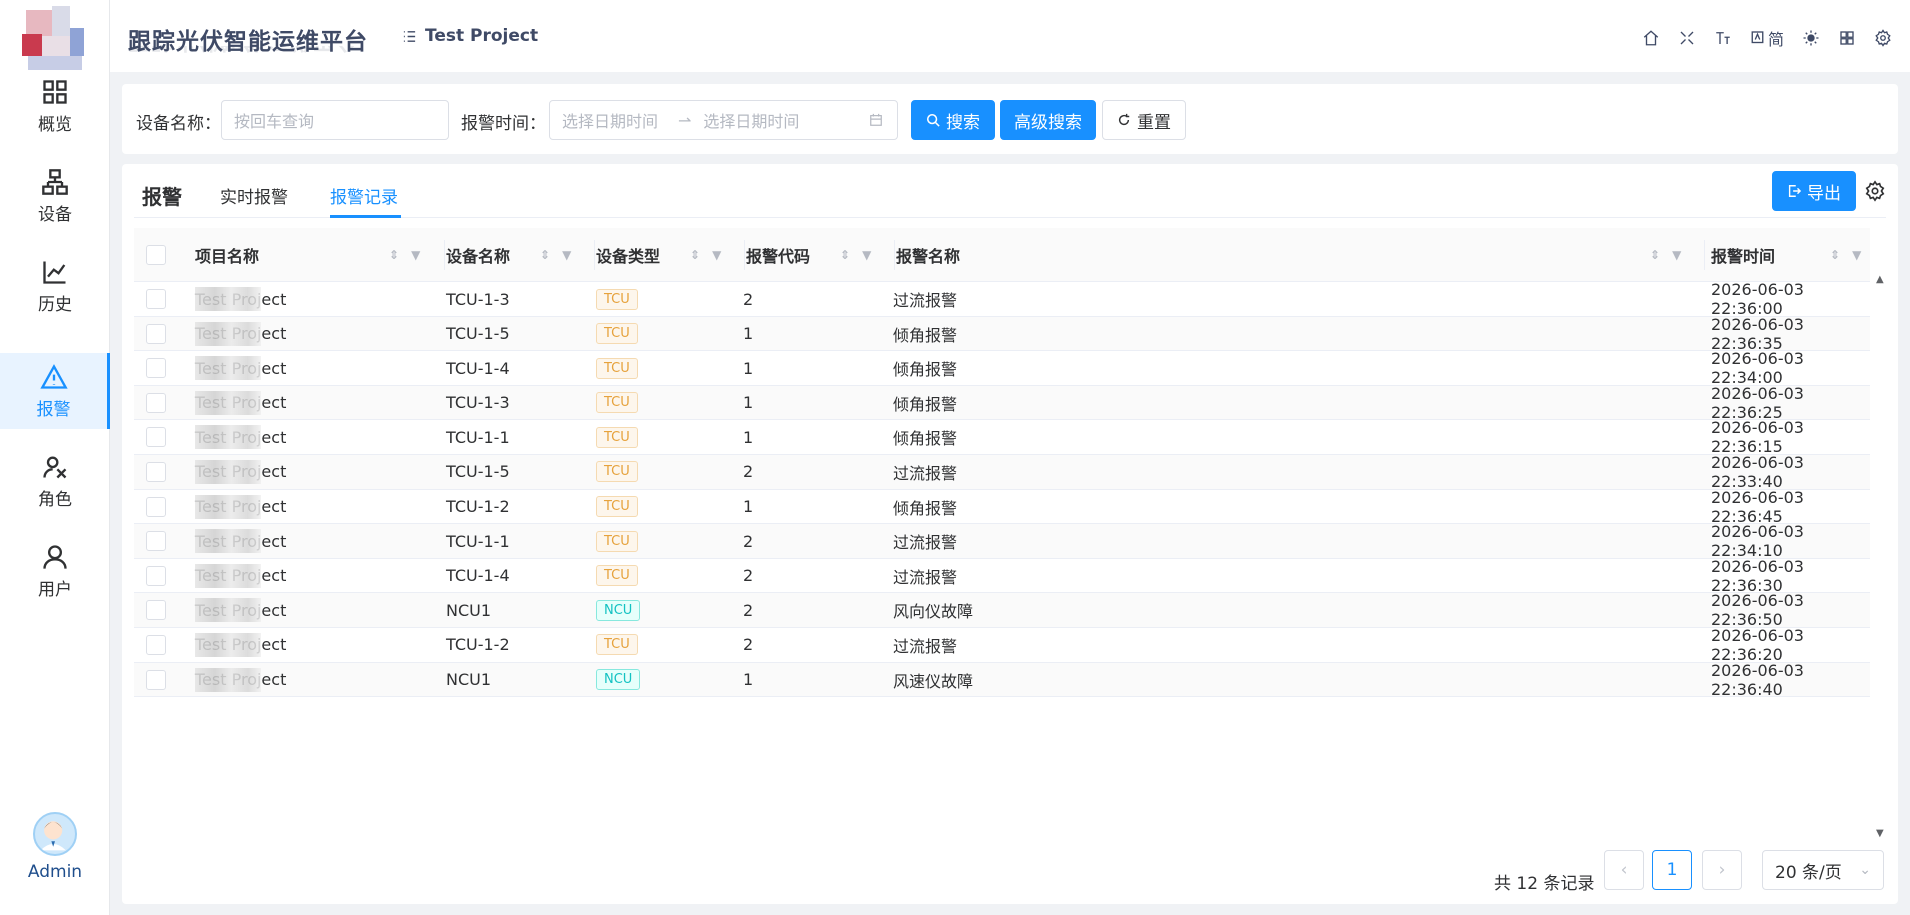 The height and width of the screenshot is (915, 1910). I want to click on reset-button-label: 重置, so click(1154, 122).